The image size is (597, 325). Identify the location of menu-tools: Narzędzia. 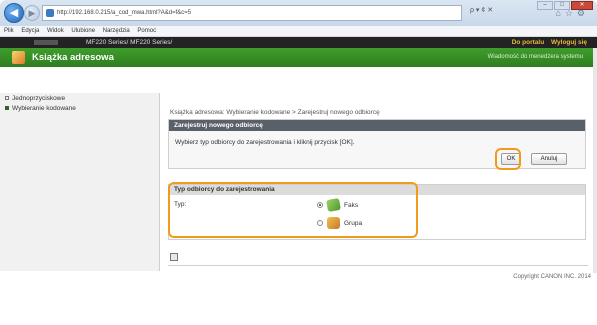
(116, 31).